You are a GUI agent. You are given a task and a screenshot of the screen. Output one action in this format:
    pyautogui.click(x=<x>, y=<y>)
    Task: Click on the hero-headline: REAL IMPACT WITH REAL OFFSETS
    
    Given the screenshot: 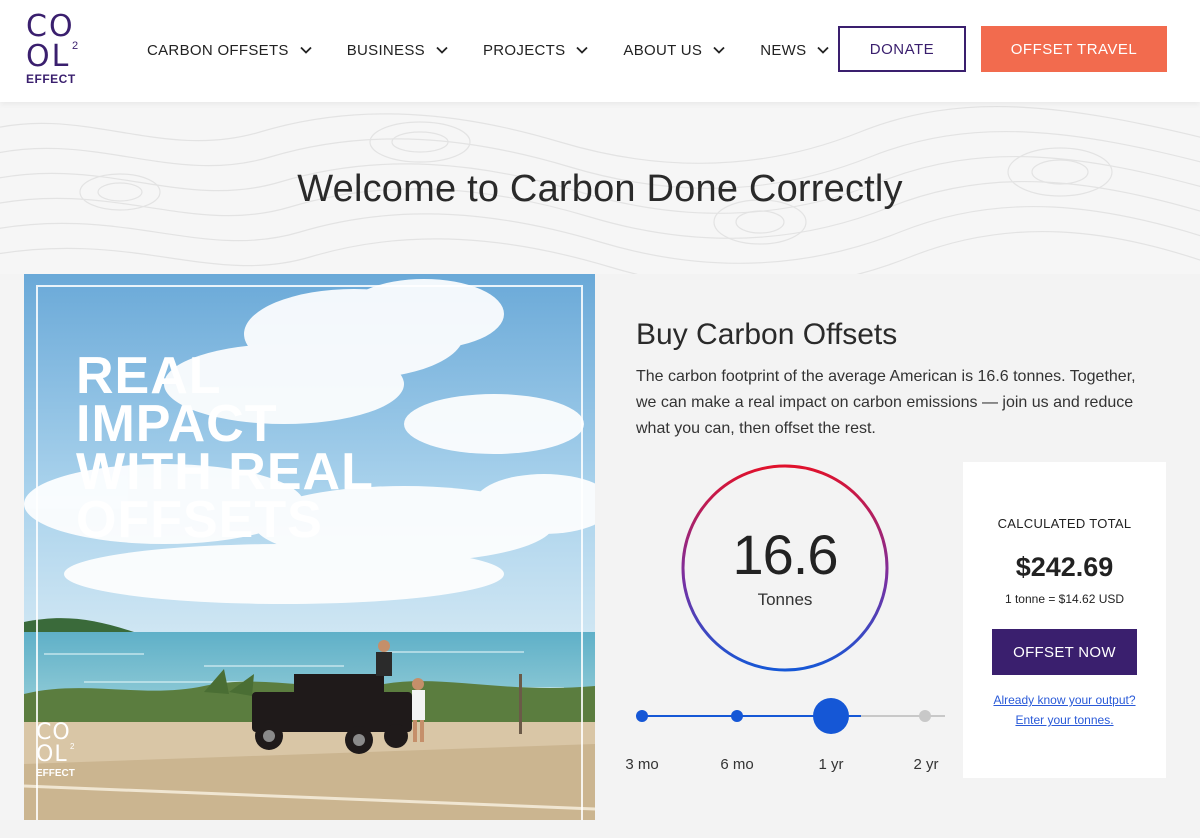 What is the action you would take?
    pyautogui.click(x=286, y=448)
    